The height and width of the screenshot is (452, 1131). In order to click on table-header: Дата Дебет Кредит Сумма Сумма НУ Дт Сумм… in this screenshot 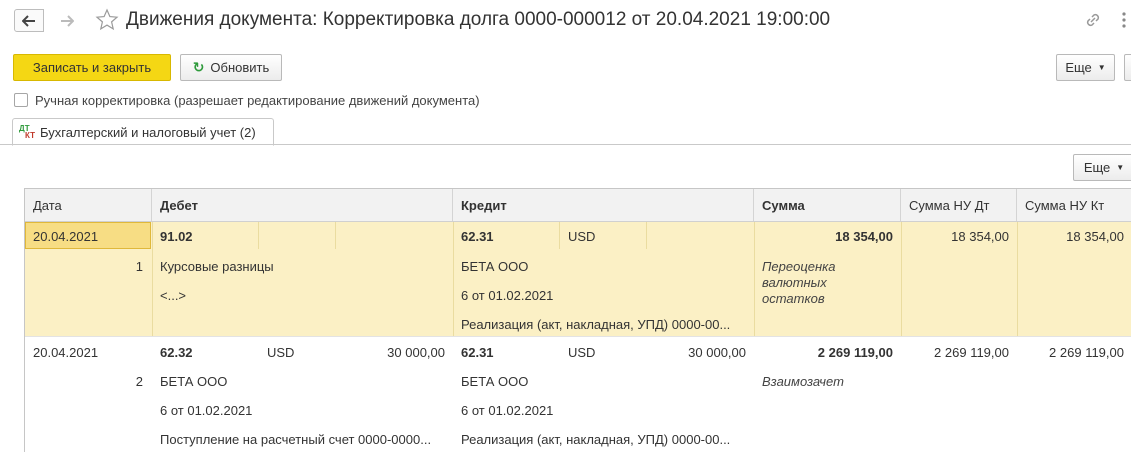, I will do `click(578, 205)`.